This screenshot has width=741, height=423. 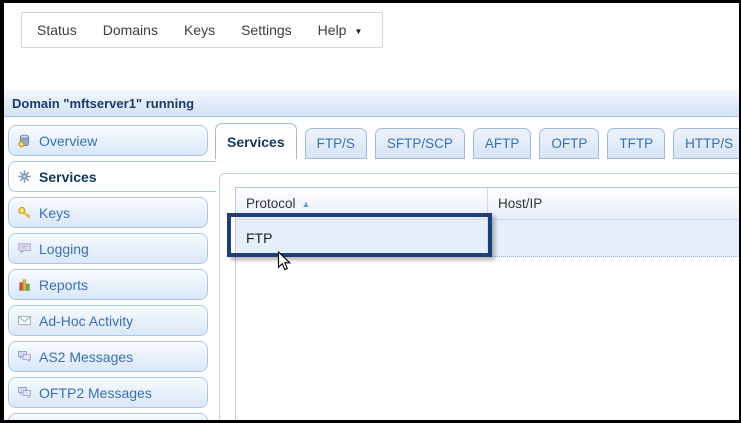 I want to click on sidebar-item-label: OFTP2 Messages, so click(x=95, y=392).